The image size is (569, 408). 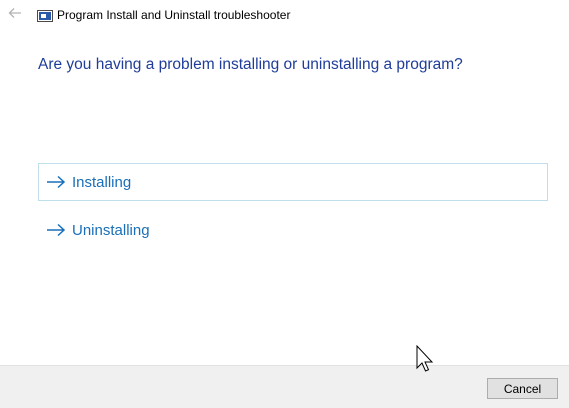 What do you see at coordinates (284, 386) in the screenshot?
I see `footer-bar: Cancel` at bounding box center [284, 386].